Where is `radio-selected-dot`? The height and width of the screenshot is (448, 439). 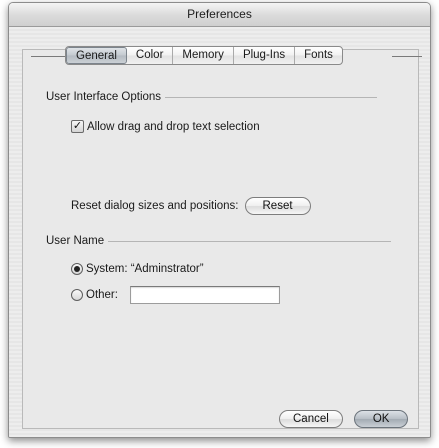 radio-selected-dot is located at coordinates (77, 269).